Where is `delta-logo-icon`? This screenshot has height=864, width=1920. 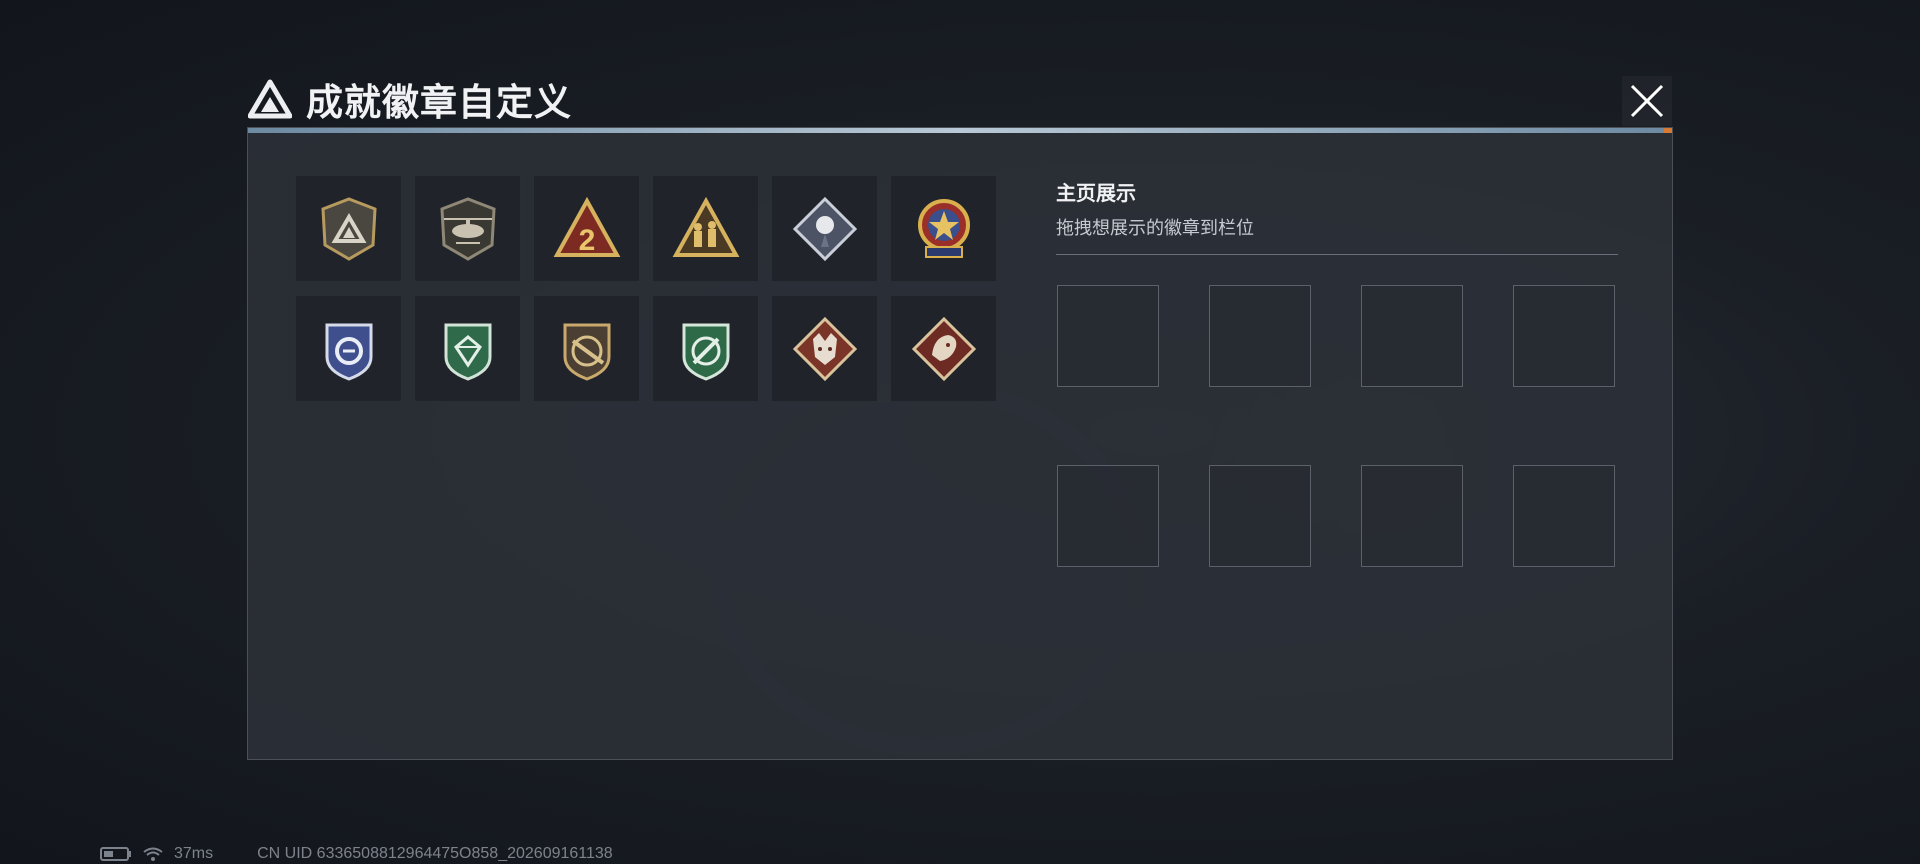 delta-logo-icon is located at coordinates (270, 99).